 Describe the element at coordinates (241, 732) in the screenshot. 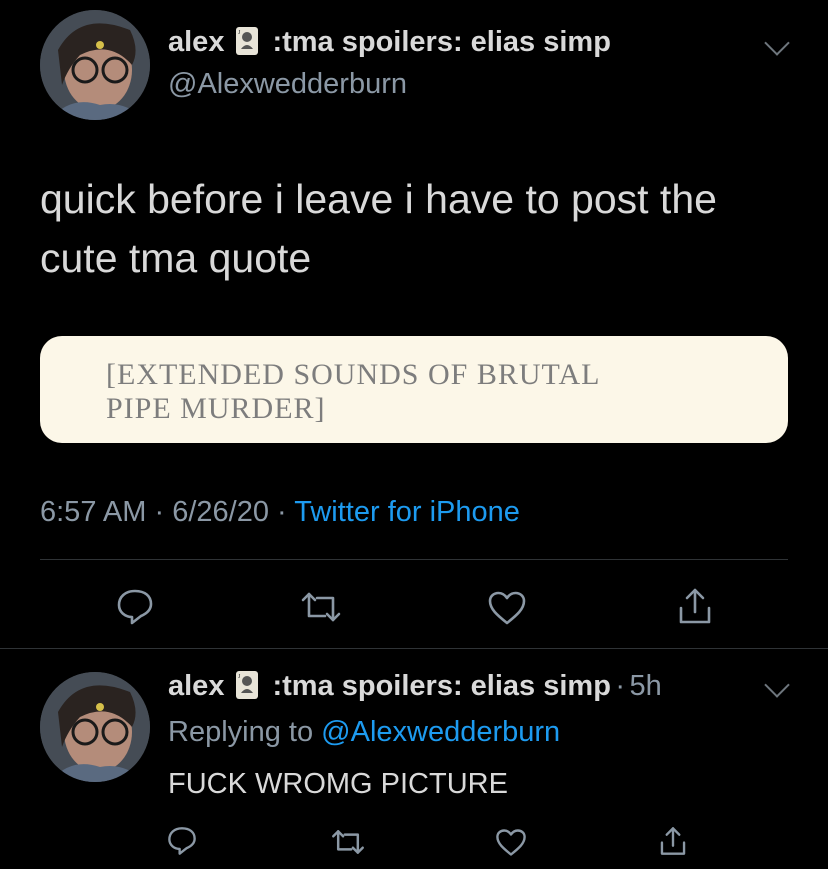

I see `replying-prefix: Replying to` at that location.